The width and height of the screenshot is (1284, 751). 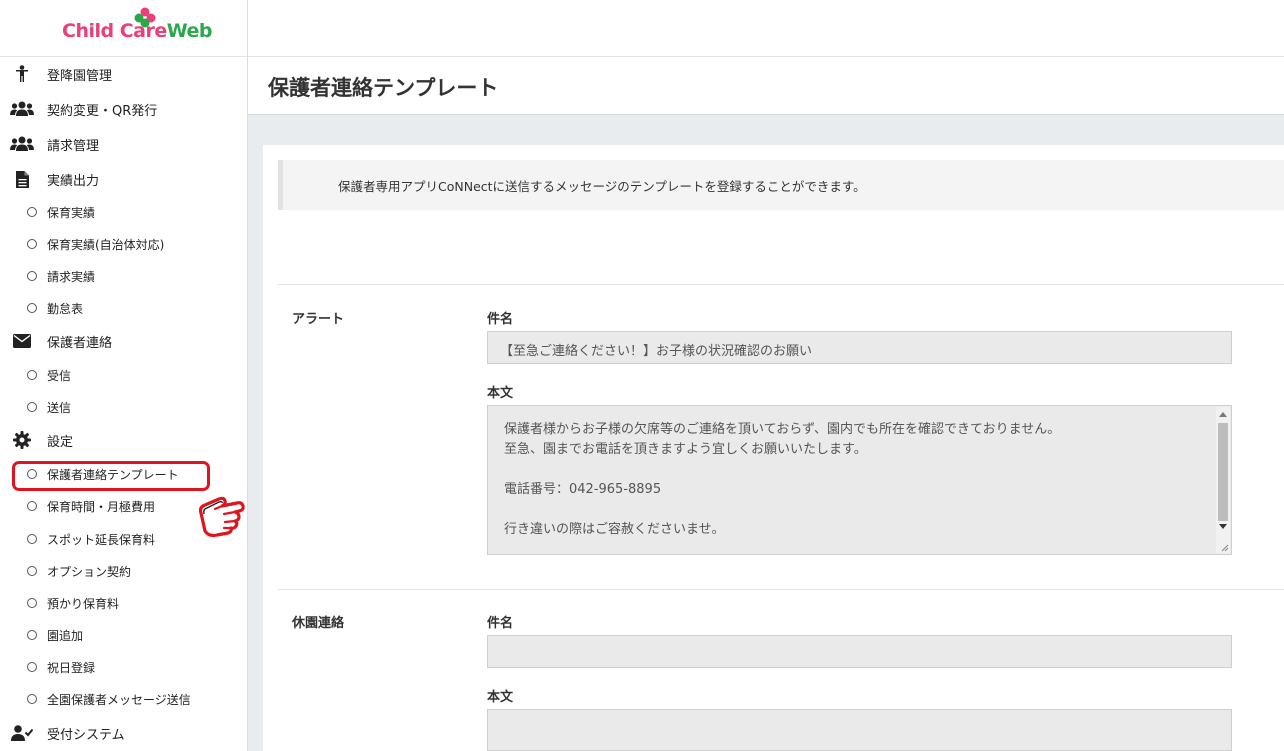 What do you see at coordinates (318, 623) in the screenshot?
I see `section-label-closure: 休園連絡` at bounding box center [318, 623].